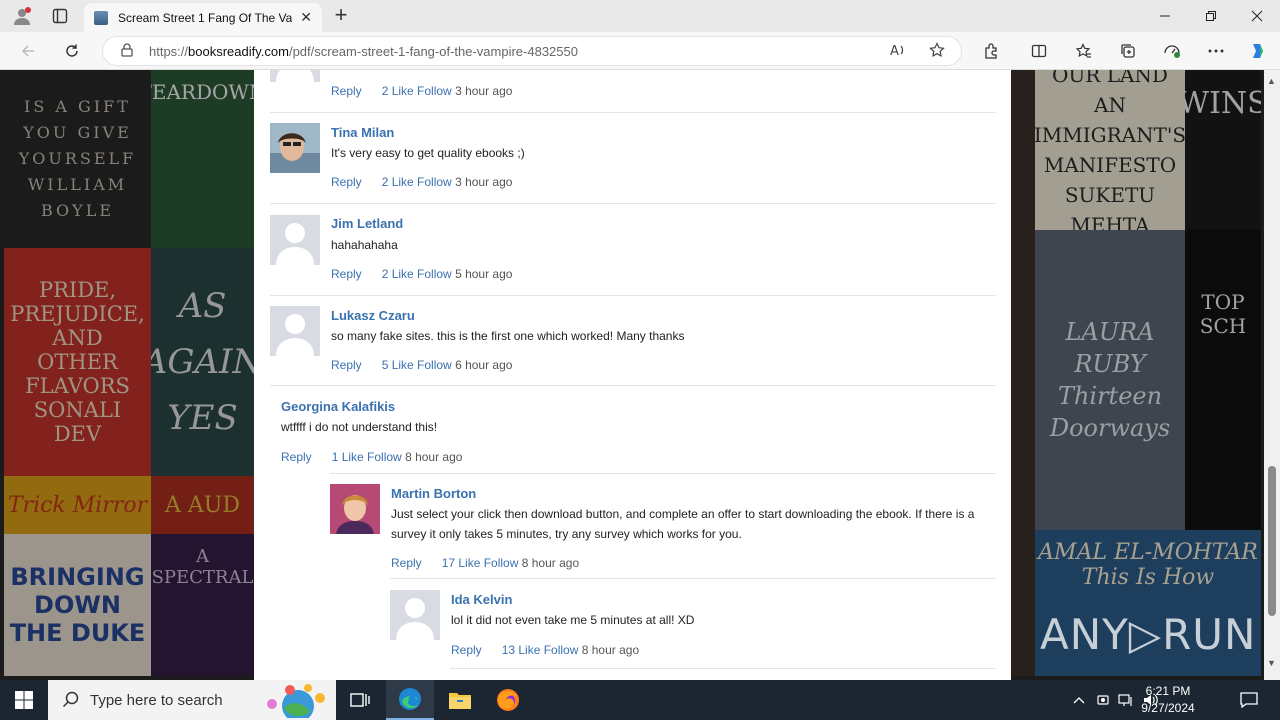 Image resolution: width=1280 pixels, height=720 pixels. Describe the element at coordinates (1249, 700) in the screenshot. I see `notification-center-icon` at that location.